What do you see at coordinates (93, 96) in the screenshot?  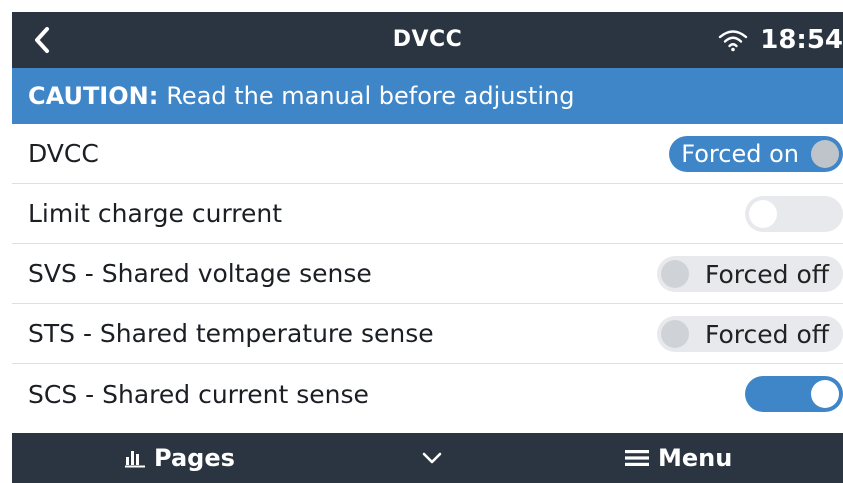 I see `caution-label: CAUTION:` at bounding box center [93, 96].